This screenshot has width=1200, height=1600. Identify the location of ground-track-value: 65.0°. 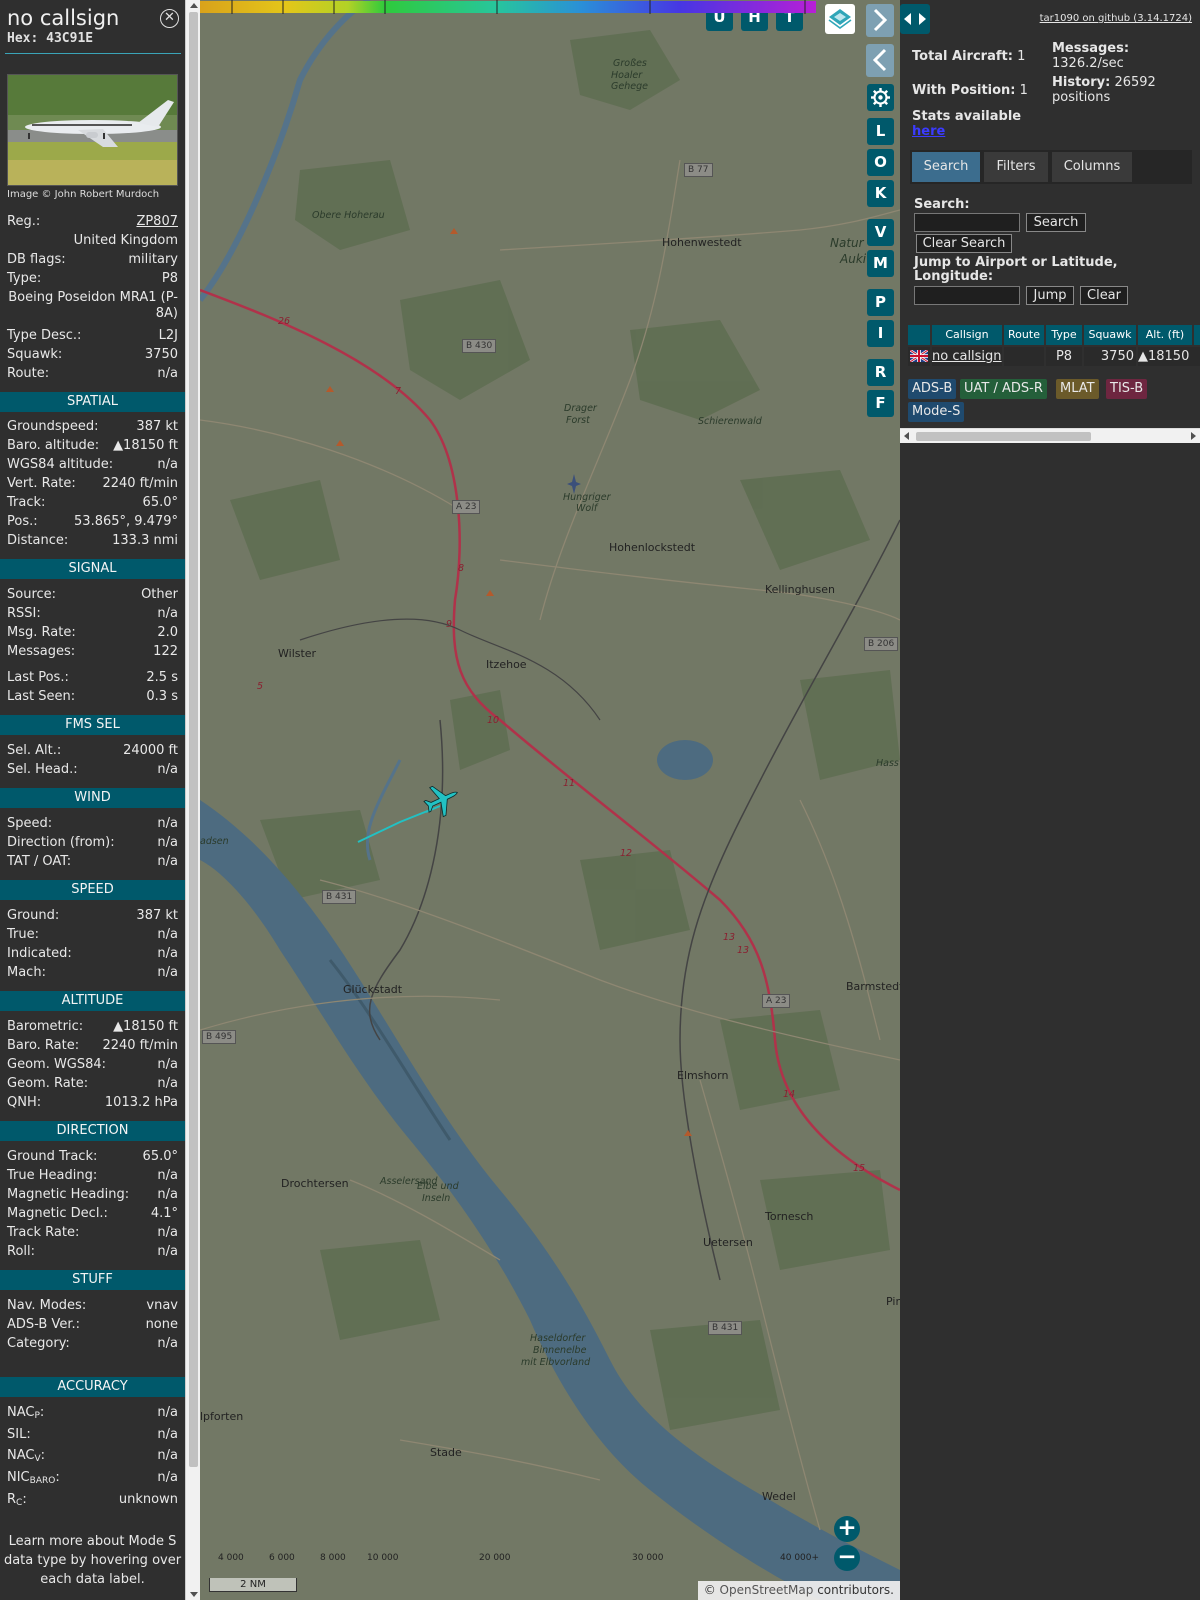
(160, 1156).